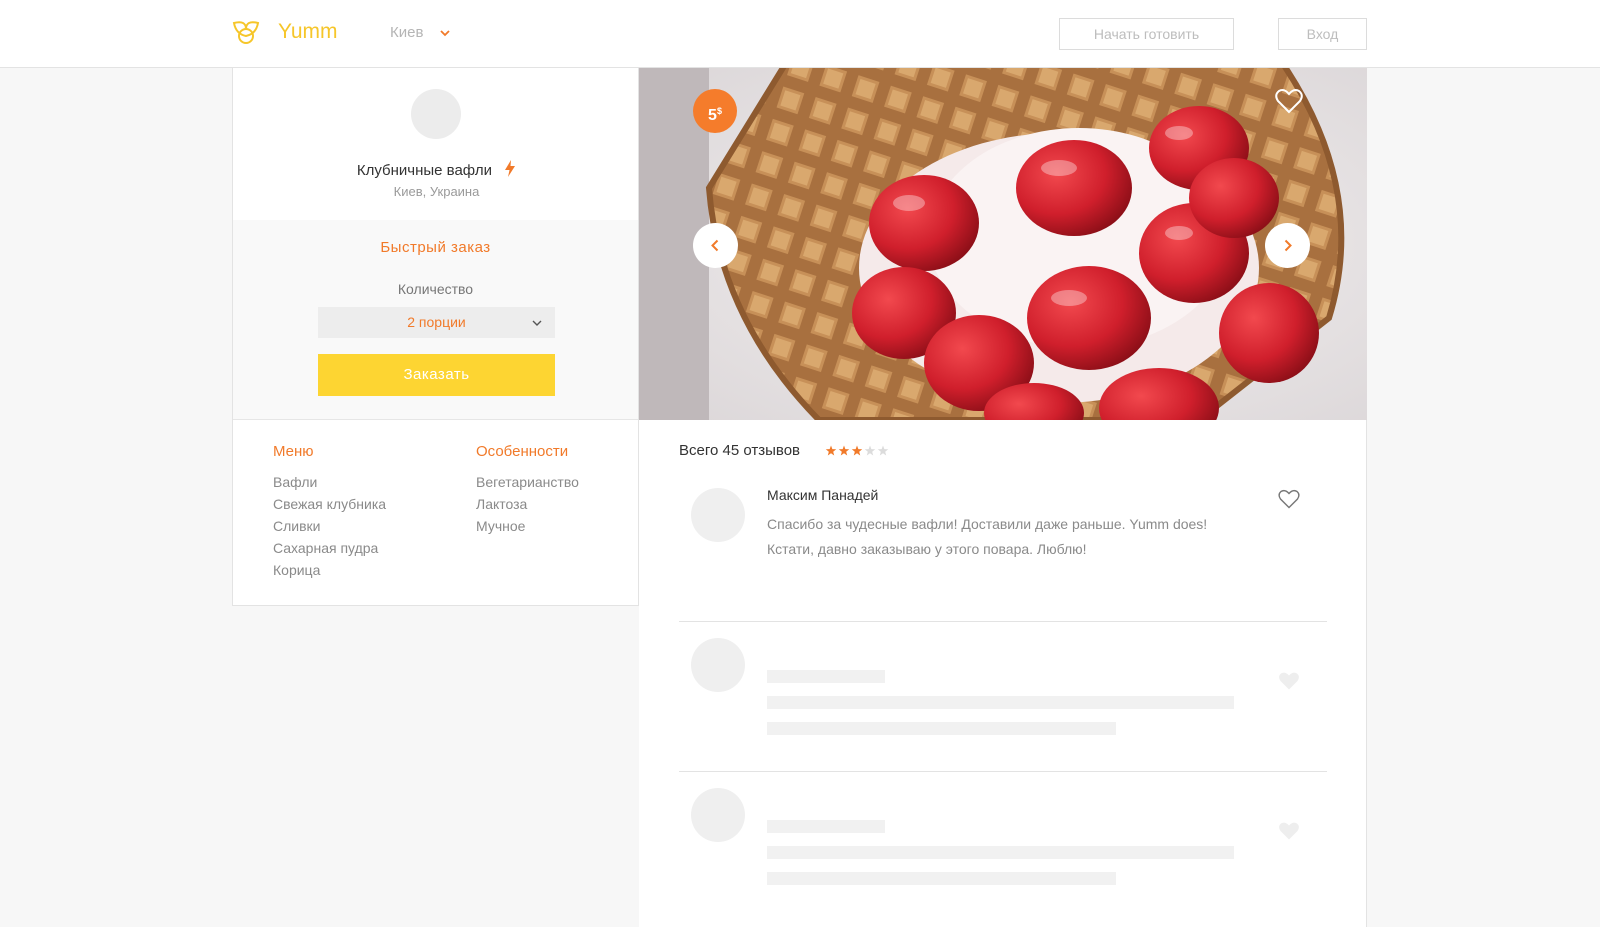 The image size is (1600, 927). Describe the element at coordinates (435, 289) in the screenshot. I see `quantity-label: Количество` at that location.